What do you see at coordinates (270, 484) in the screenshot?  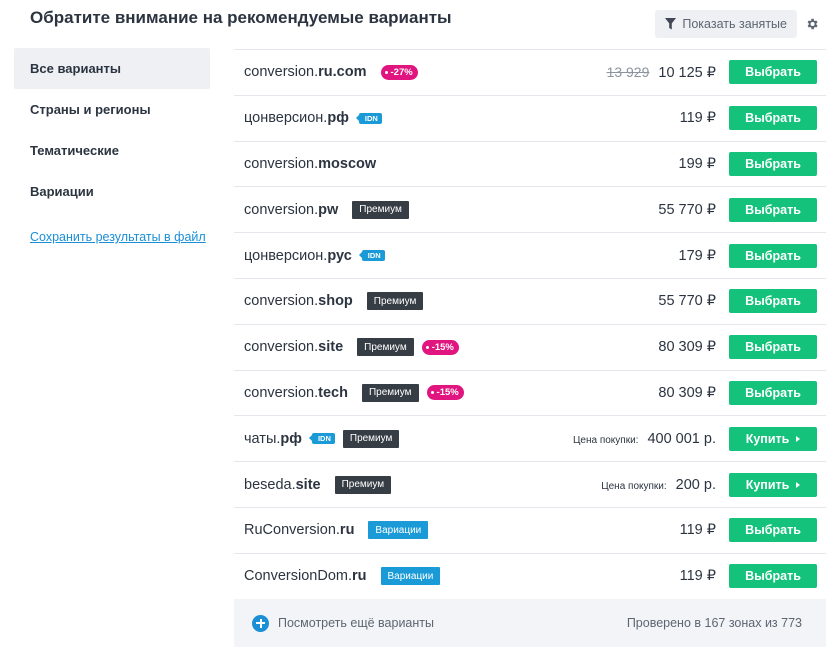 I see `domain-sld: beseda.` at bounding box center [270, 484].